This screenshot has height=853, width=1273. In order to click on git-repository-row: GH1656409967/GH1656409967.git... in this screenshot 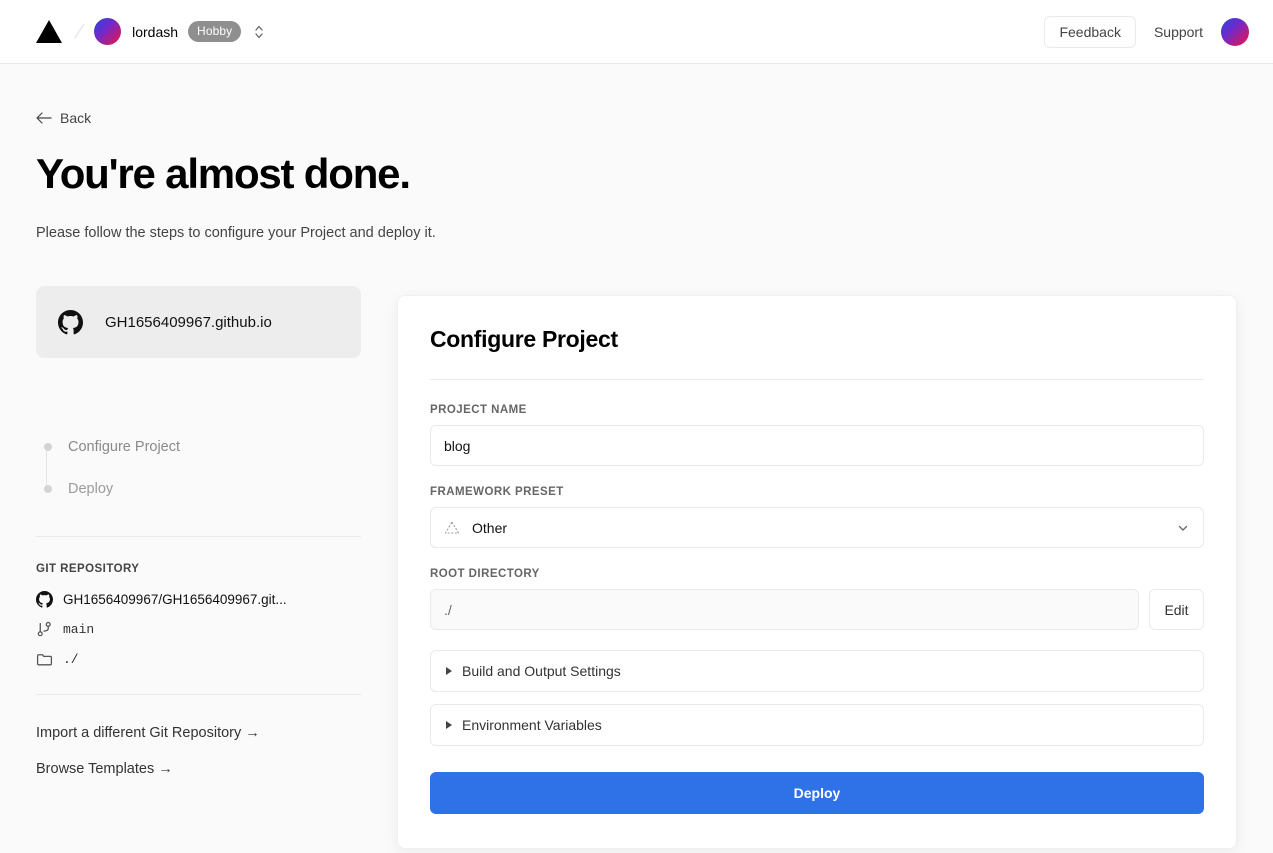, I will do `click(198, 599)`.